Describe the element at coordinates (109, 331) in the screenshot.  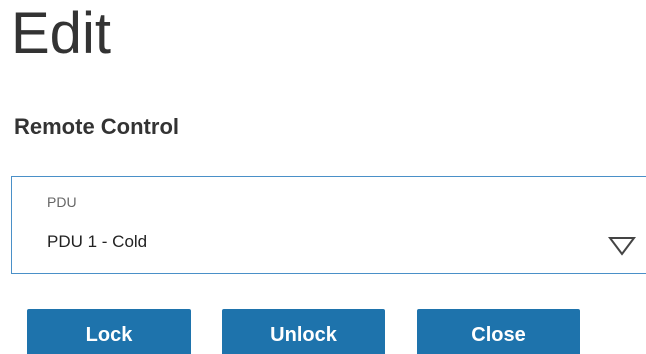
I see `lock-button: Lock` at that location.